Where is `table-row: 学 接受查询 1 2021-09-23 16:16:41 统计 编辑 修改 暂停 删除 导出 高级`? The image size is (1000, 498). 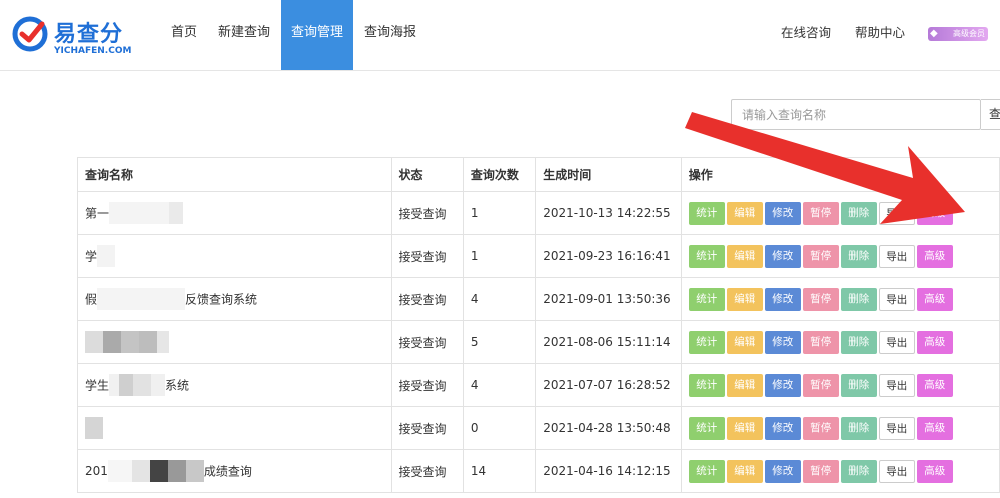
table-row: 学 接受查询 1 2021-09-23 16:16:41 统计 编辑 修改 暂停 删除 导出 高级 is located at coordinates (538, 256).